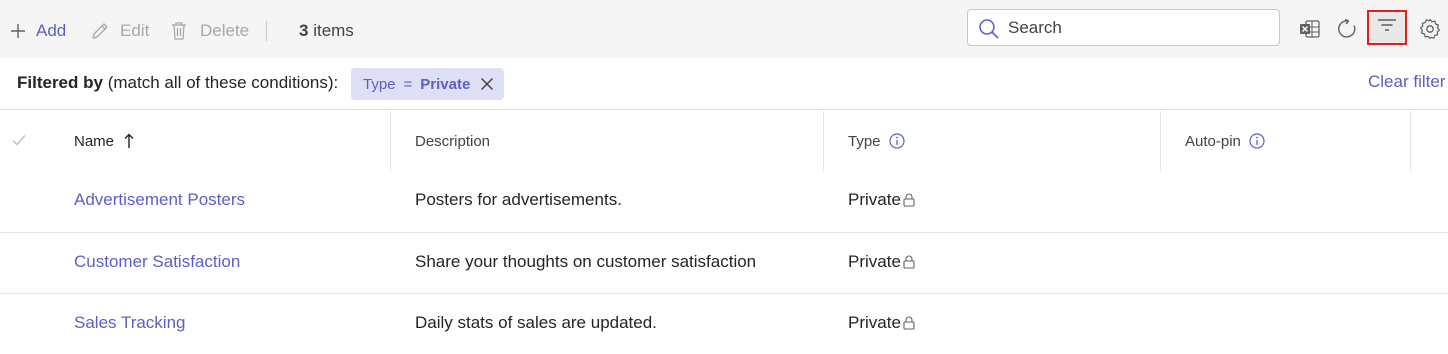 The height and width of the screenshot is (354, 1448). I want to click on gear-icon, so click(1430, 31).